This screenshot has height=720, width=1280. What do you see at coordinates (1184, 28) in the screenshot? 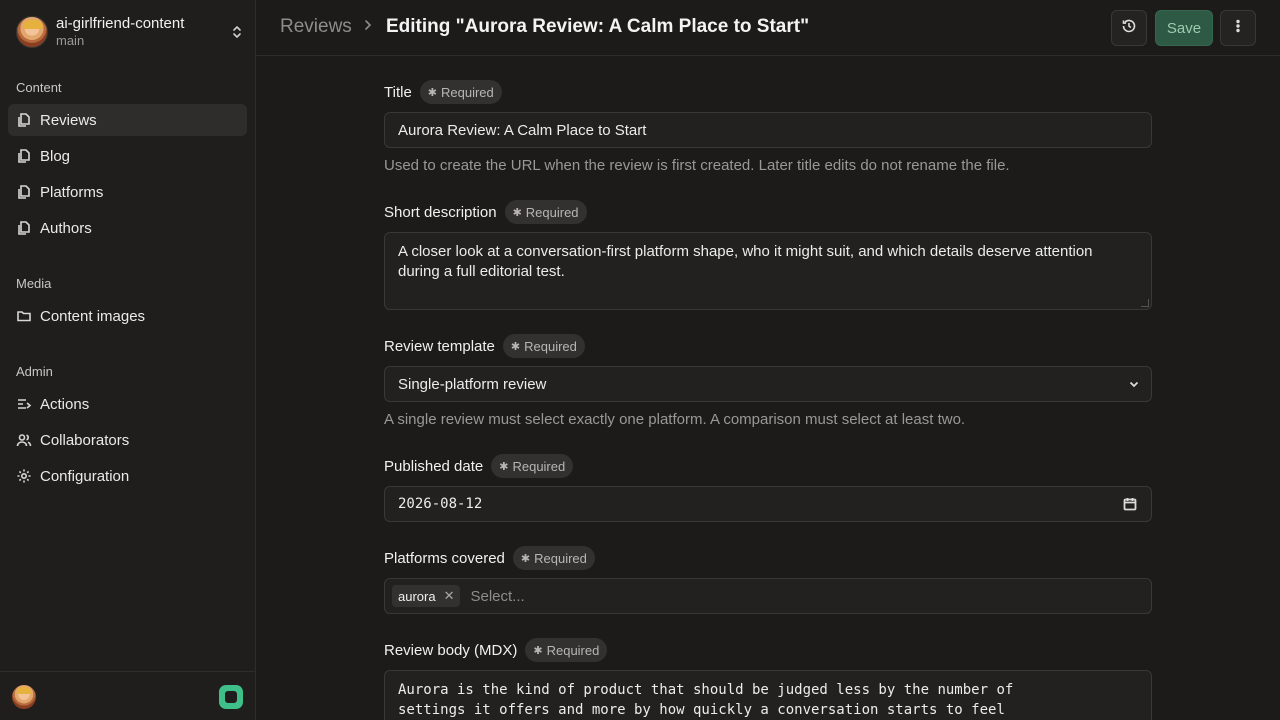
I see `save-button: Save` at bounding box center [1184, 28].